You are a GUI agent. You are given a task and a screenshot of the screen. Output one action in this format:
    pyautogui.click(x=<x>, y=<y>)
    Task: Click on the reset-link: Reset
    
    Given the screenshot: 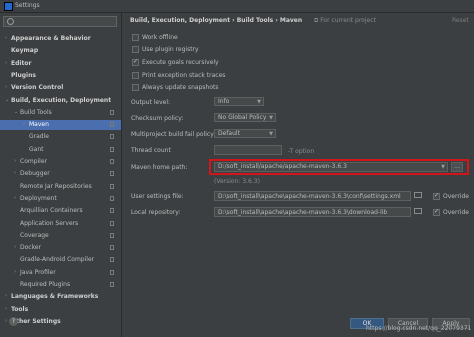 What is the action you would take?
    pyautogui.click(x=460, y=20)
    